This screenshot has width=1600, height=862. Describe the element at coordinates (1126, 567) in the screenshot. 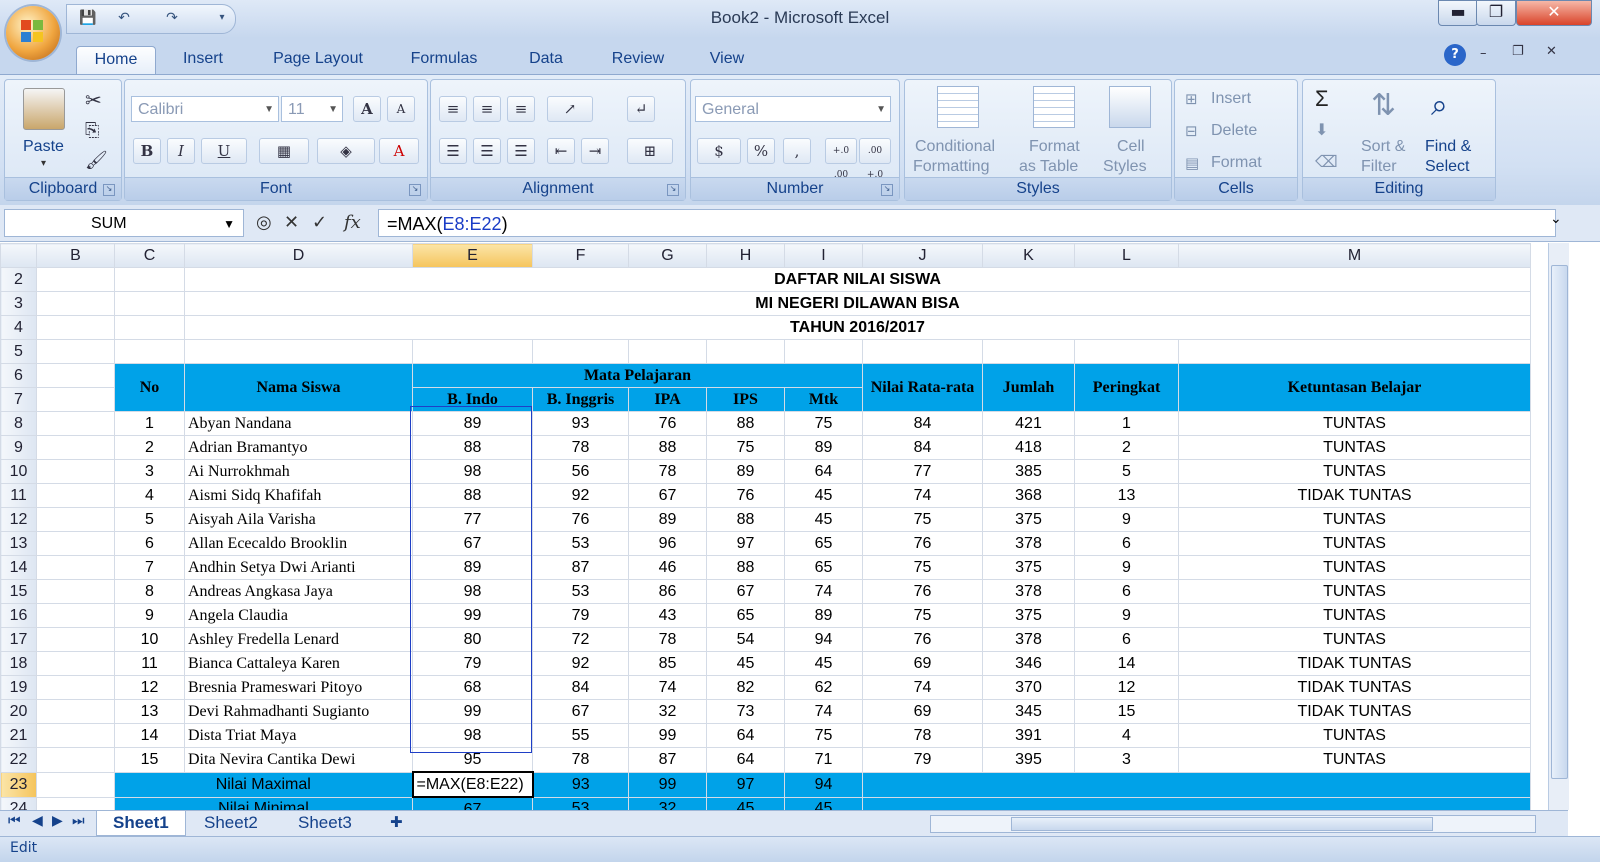

I see `cell-peringkat: 9` at that location.